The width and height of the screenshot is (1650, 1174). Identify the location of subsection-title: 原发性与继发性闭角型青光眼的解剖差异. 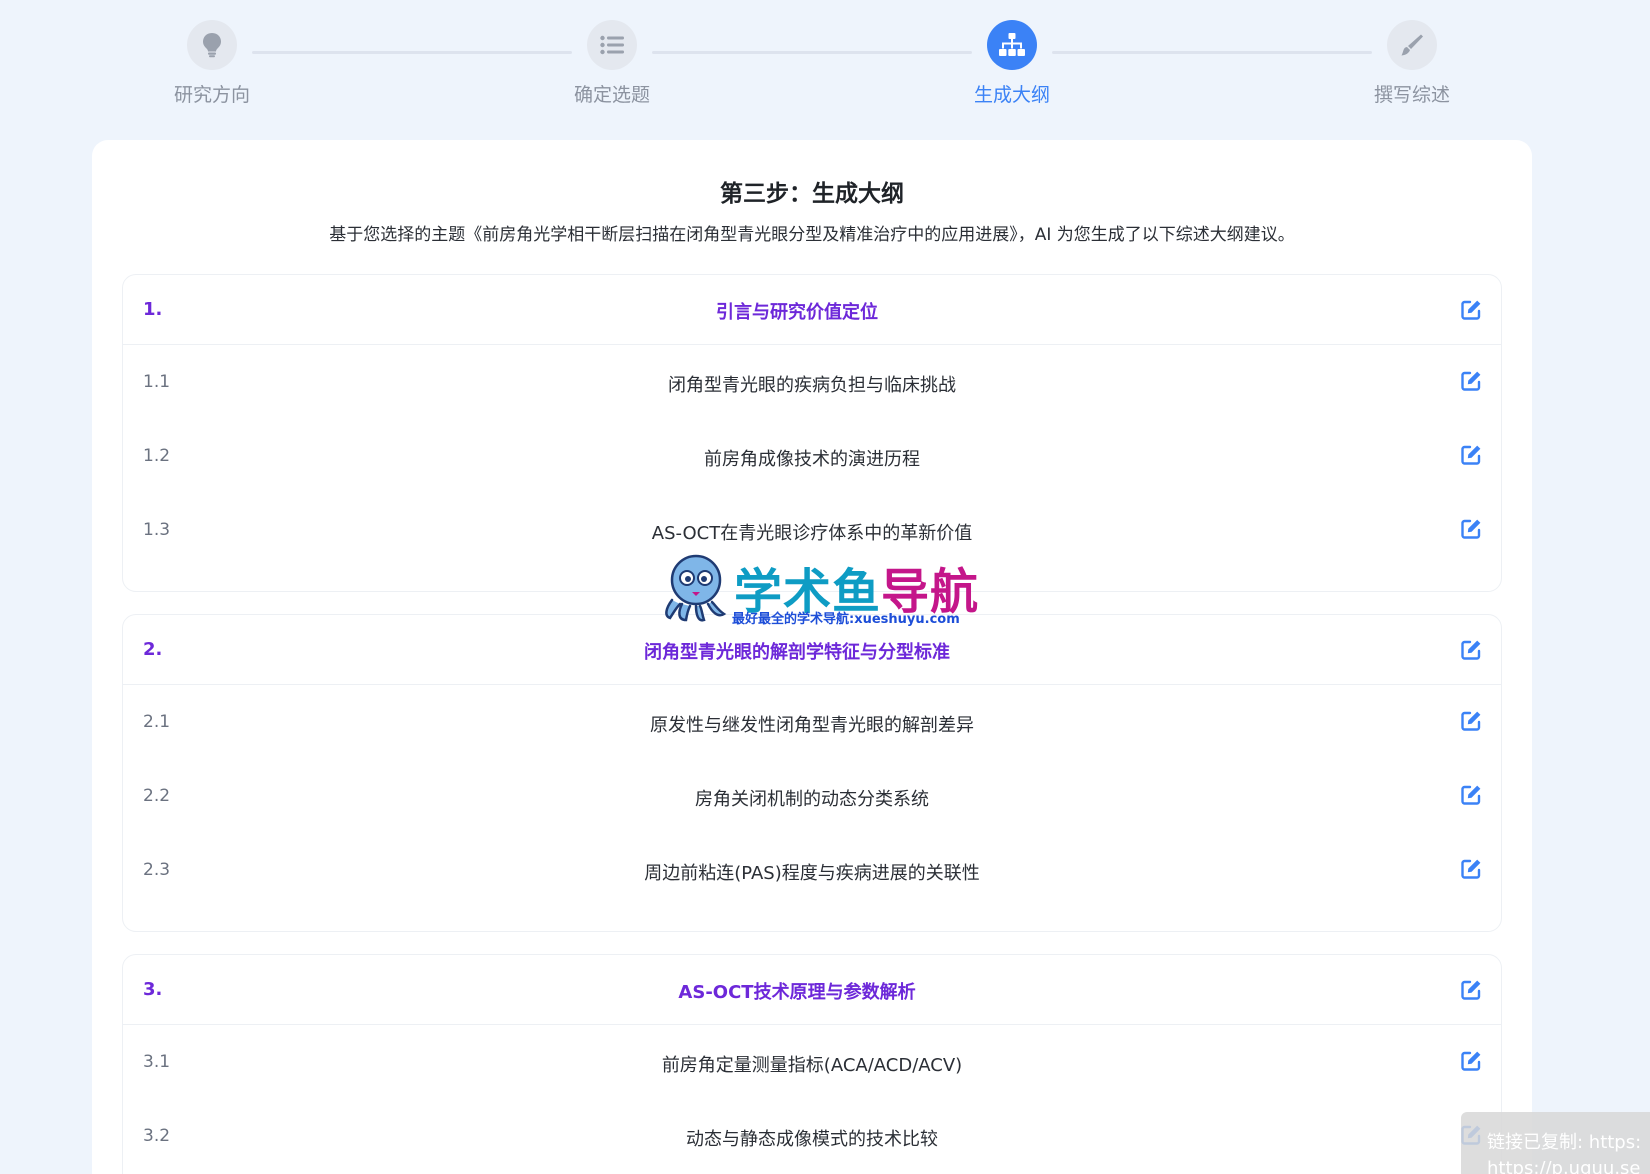
(812, 725).